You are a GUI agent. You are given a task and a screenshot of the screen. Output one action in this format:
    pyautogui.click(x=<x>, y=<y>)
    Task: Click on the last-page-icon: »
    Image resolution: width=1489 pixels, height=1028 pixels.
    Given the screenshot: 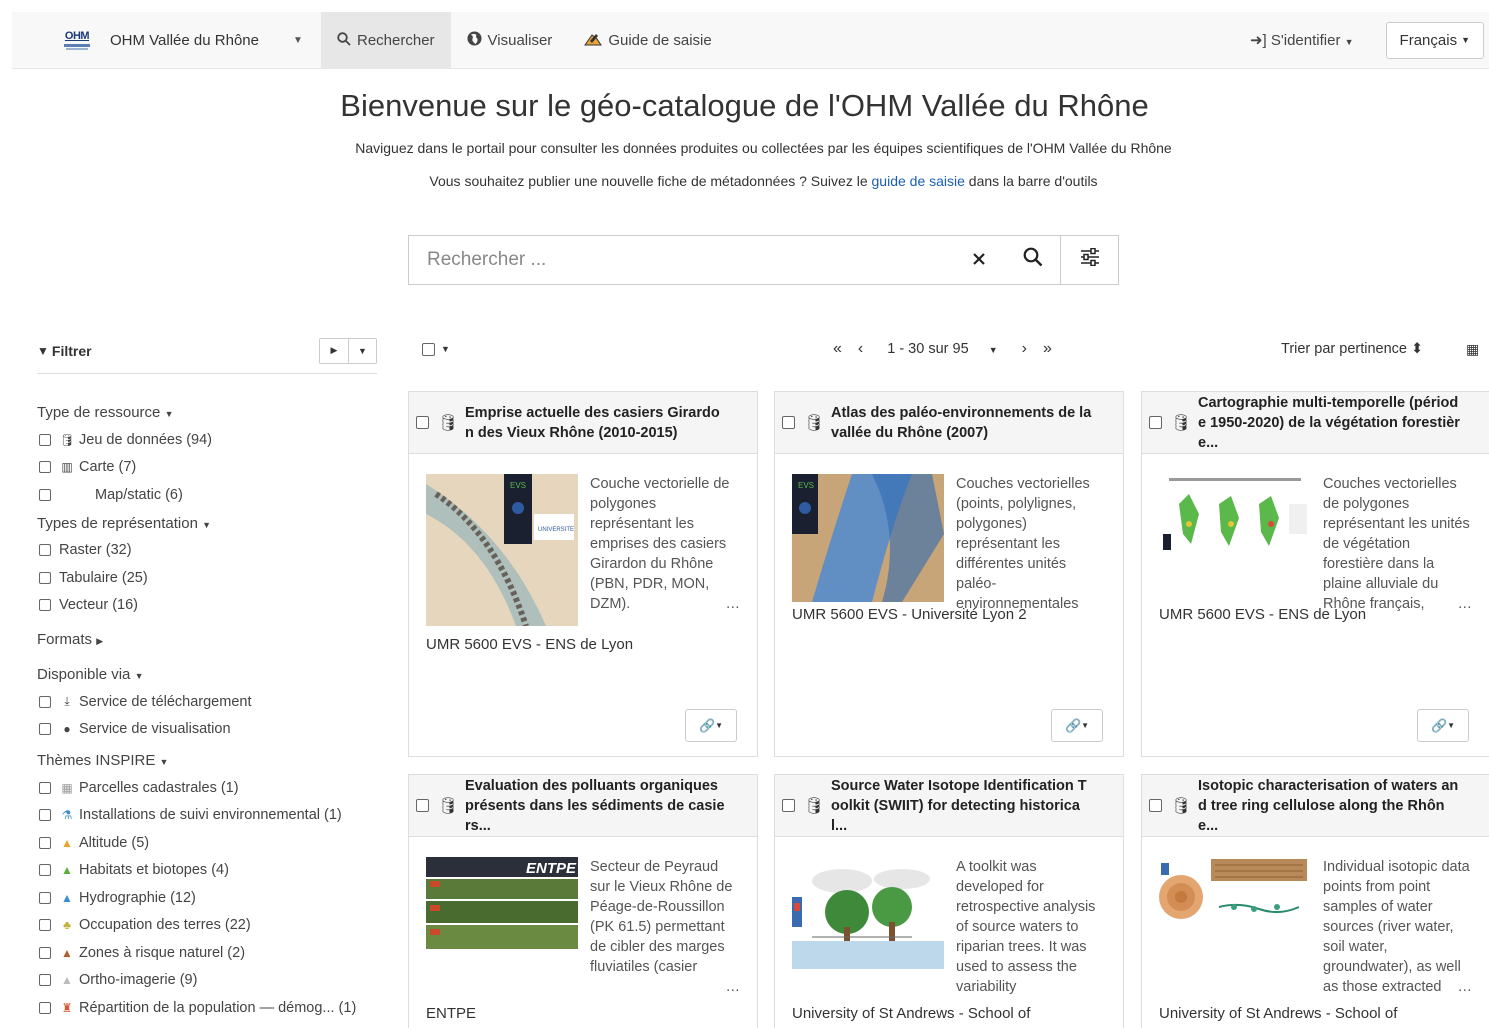 What is the action you would take?
    pyautogui.click(x=1047, y=349)
    